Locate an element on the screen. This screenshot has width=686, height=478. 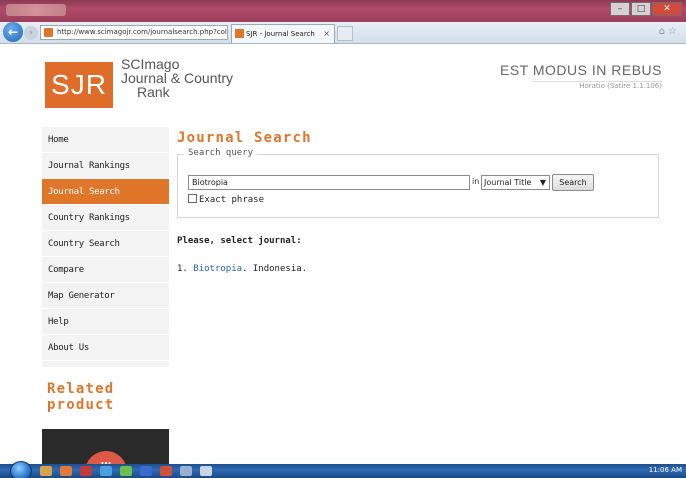
pdf-icon is located at coordinates (166, 471).